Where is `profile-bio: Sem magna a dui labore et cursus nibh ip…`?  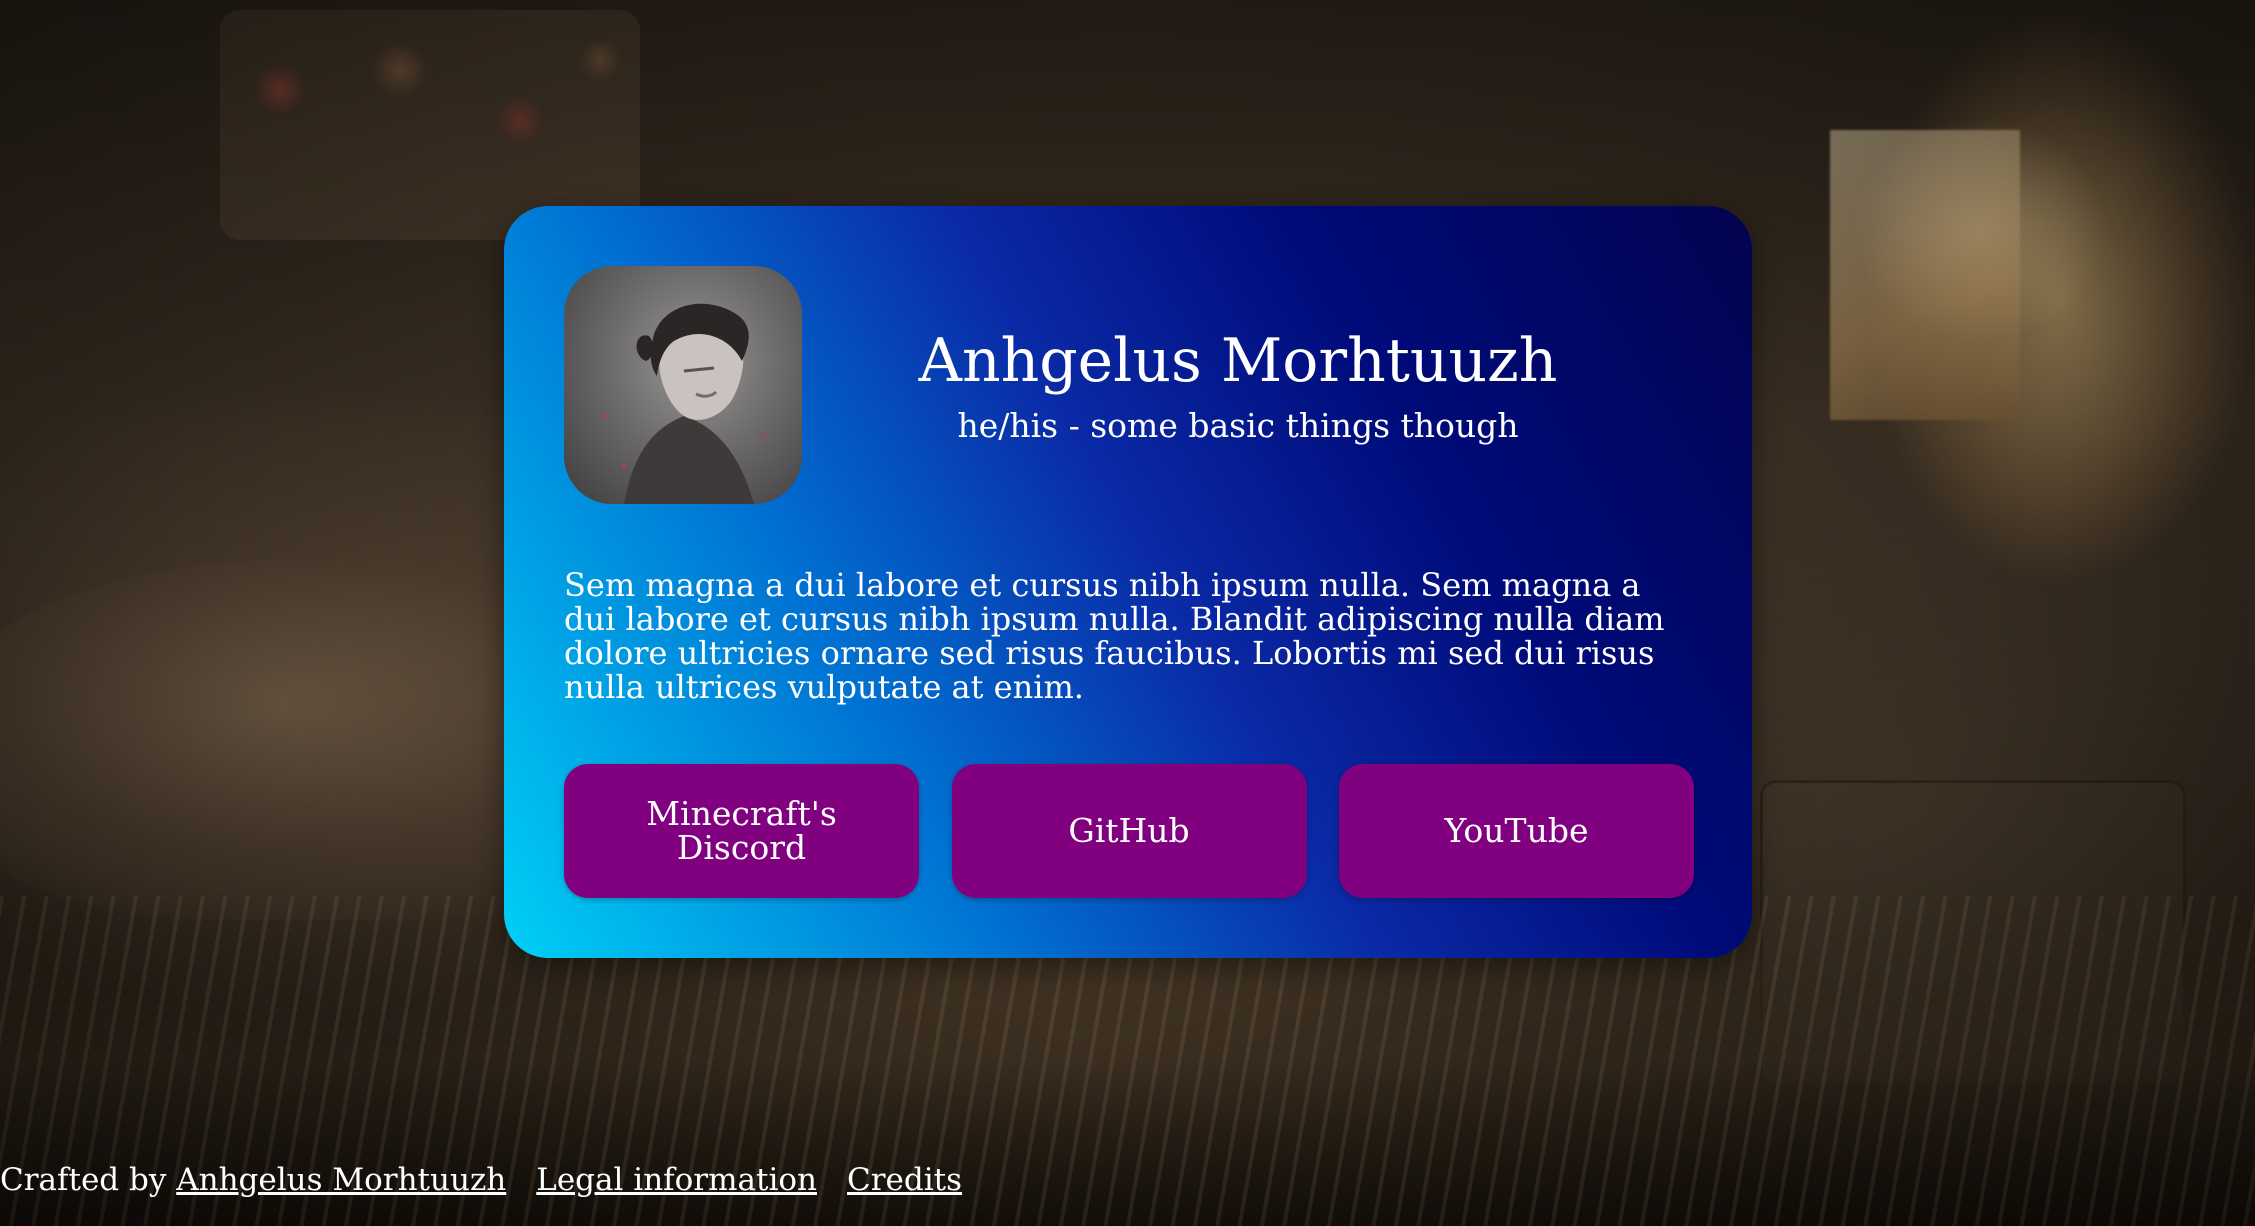 profile-bio: Sem magna a dui labore et cursus nibh ip… is located at coordinates (1114, 636).